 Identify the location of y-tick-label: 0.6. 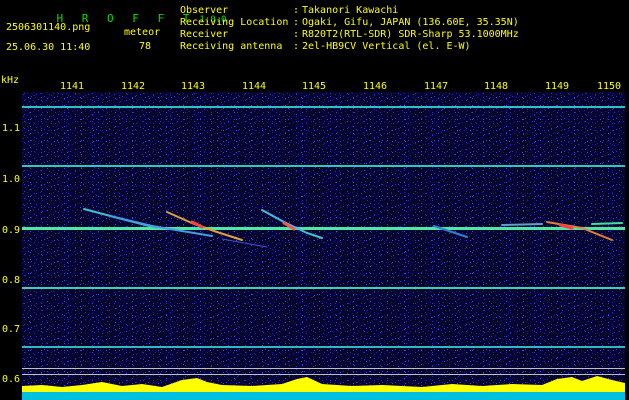
(10, 379).